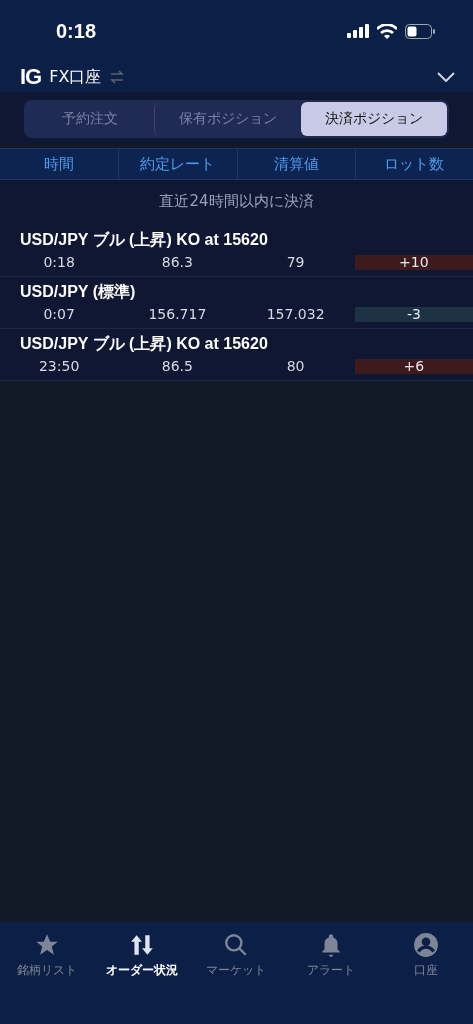  What do you see at coordinates (374, 119) in the screenshot?
I see `segment-tab: 決済ポジション` at bounding box center [374, 119].